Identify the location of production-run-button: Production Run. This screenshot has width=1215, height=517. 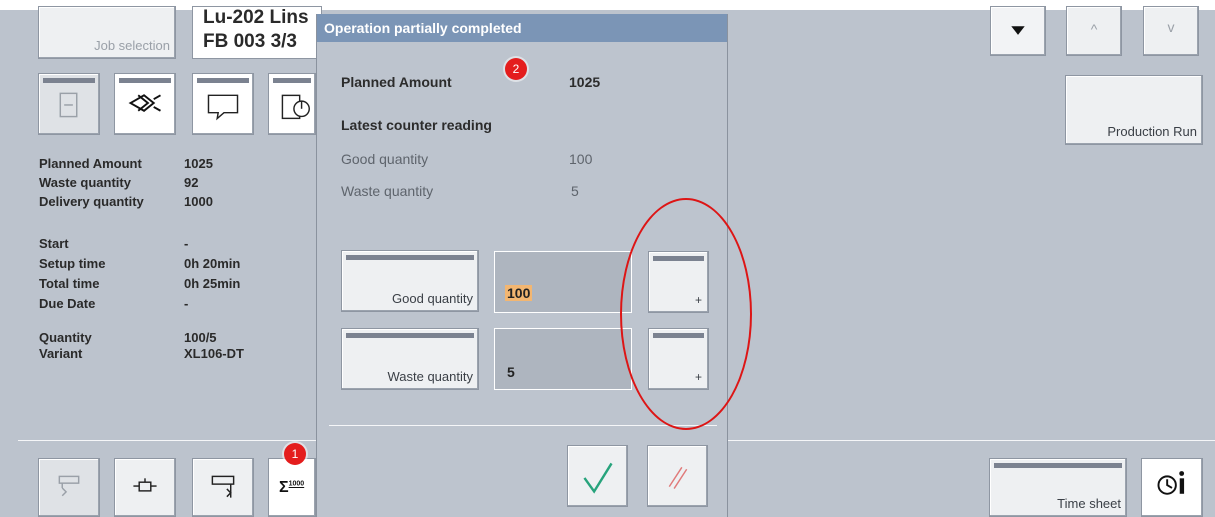
(1134, 110).